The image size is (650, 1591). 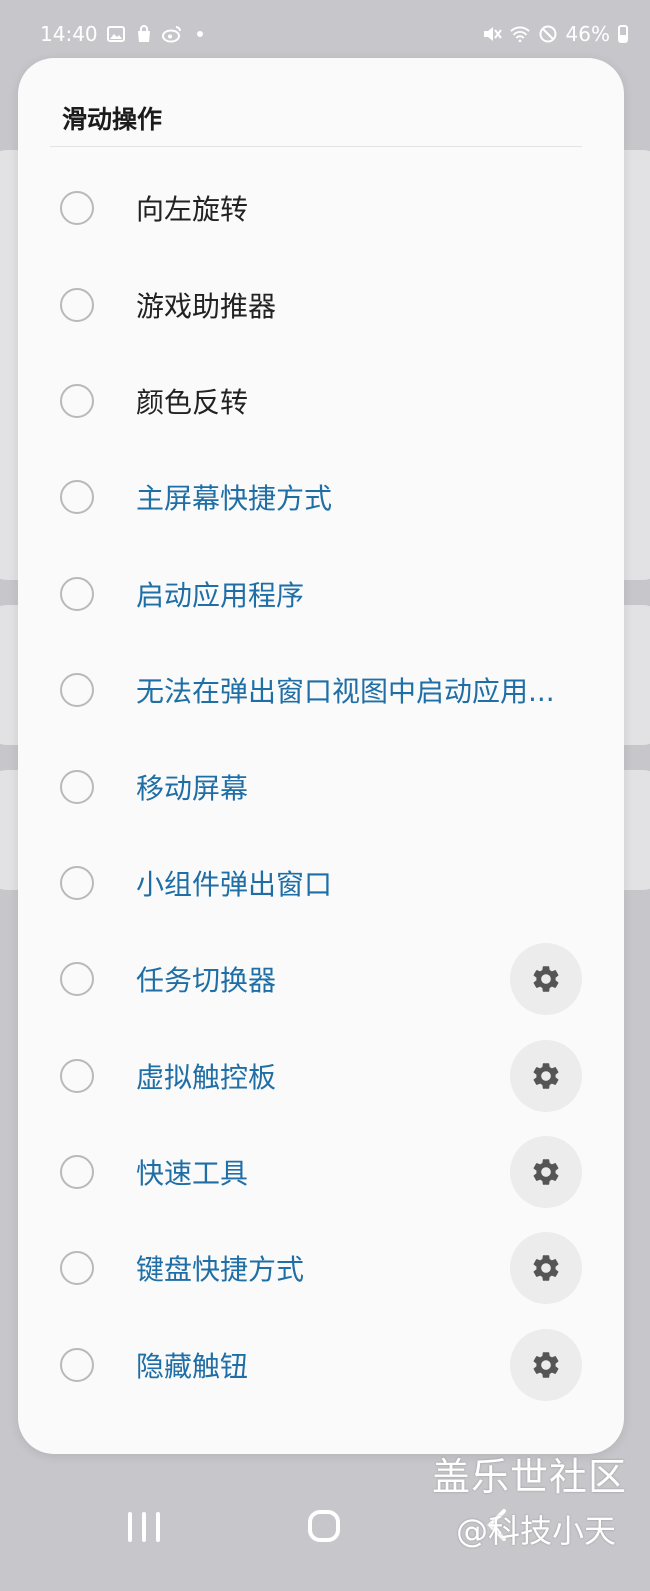 What do you see at coordinates (234, 884) in the screenshot?
I see `option-label: 小组件弹出窗口` at bounding box center [234, 884].